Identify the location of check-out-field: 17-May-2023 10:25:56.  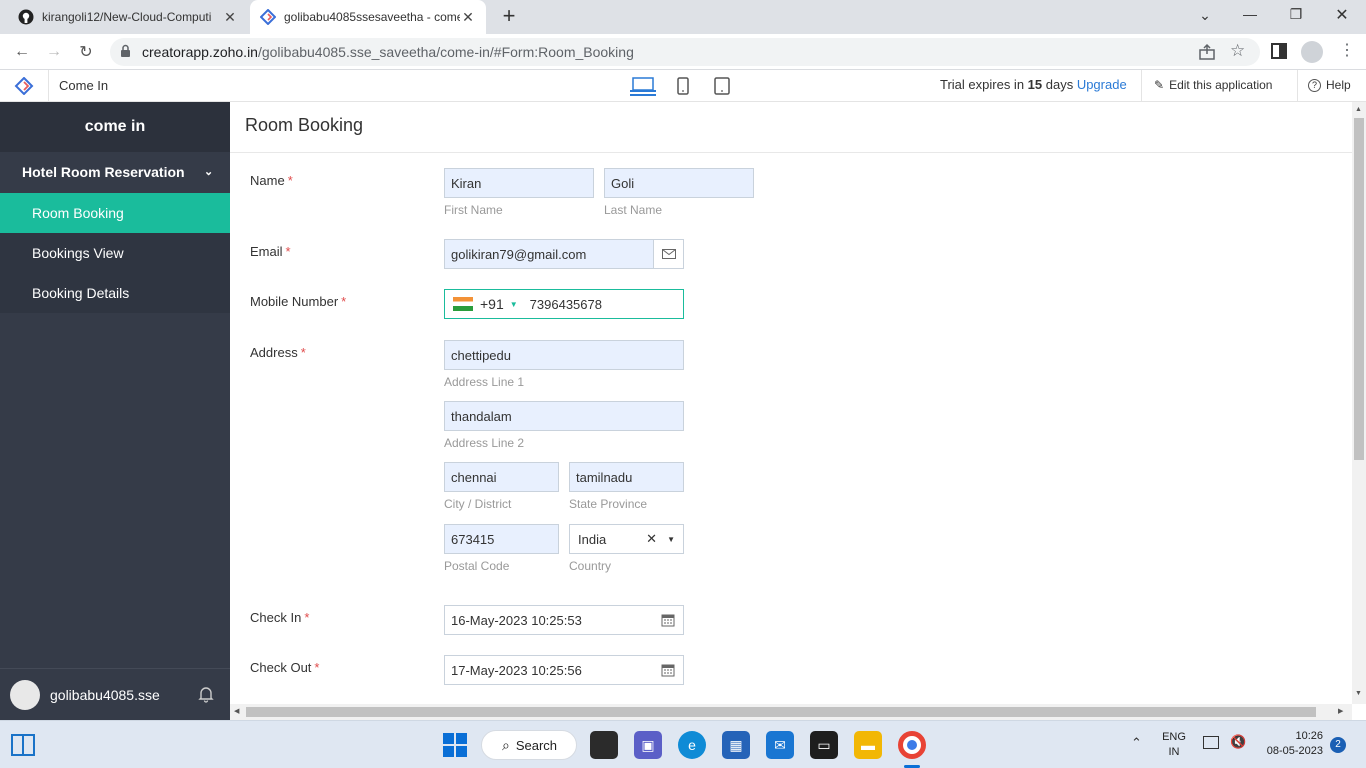
(564, 670).